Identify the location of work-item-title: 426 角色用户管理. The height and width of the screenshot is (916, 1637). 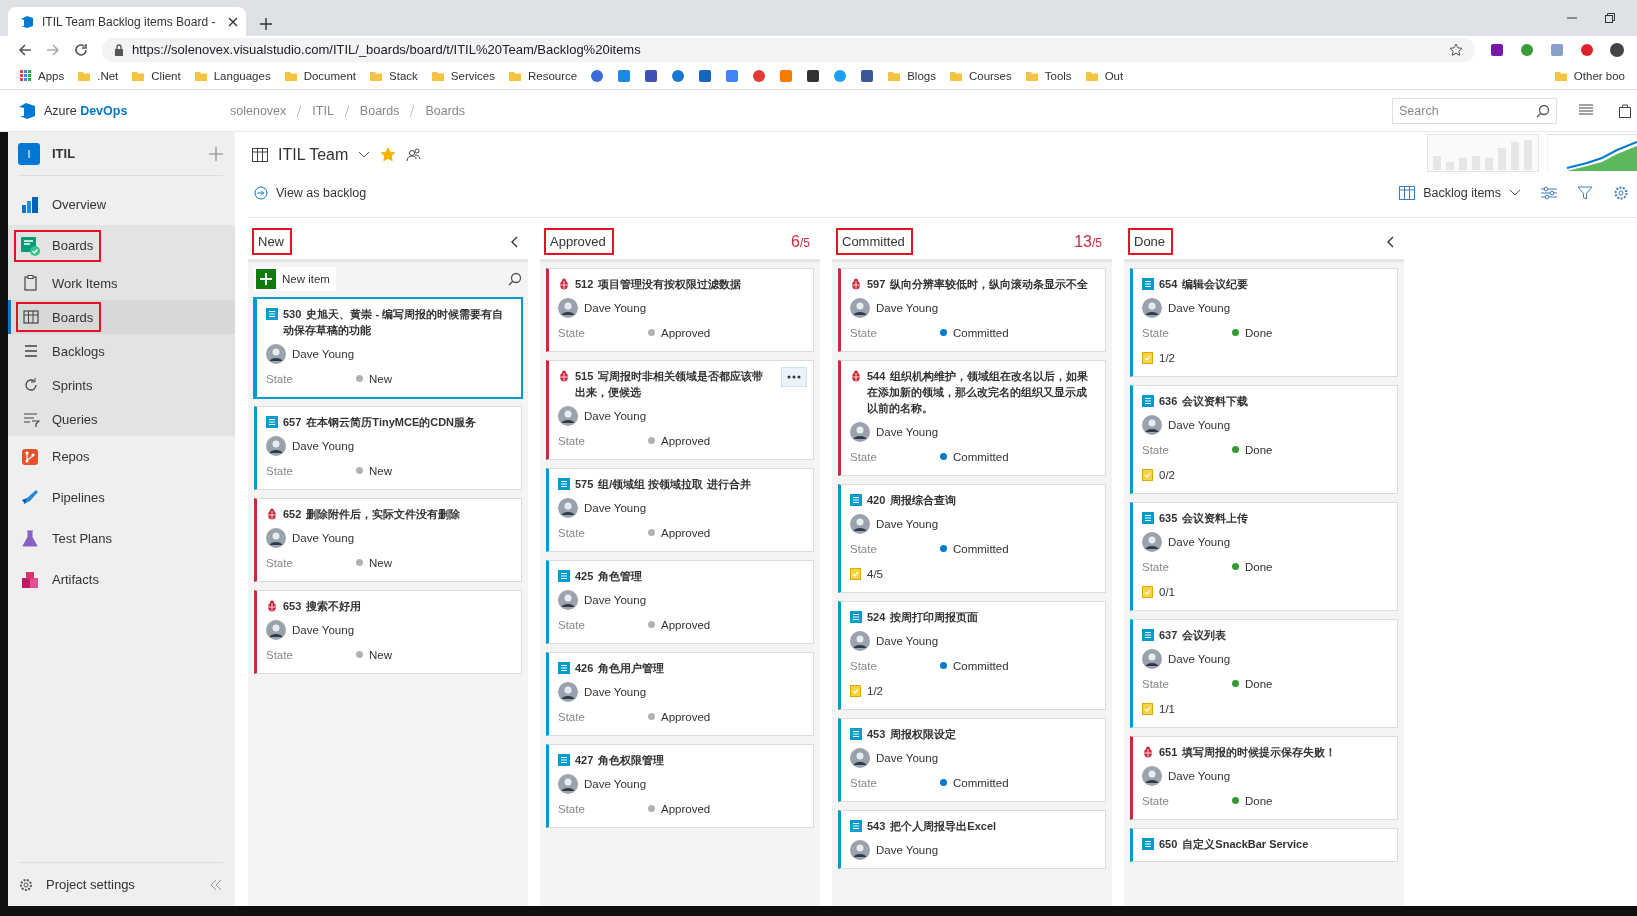
(620, 668).